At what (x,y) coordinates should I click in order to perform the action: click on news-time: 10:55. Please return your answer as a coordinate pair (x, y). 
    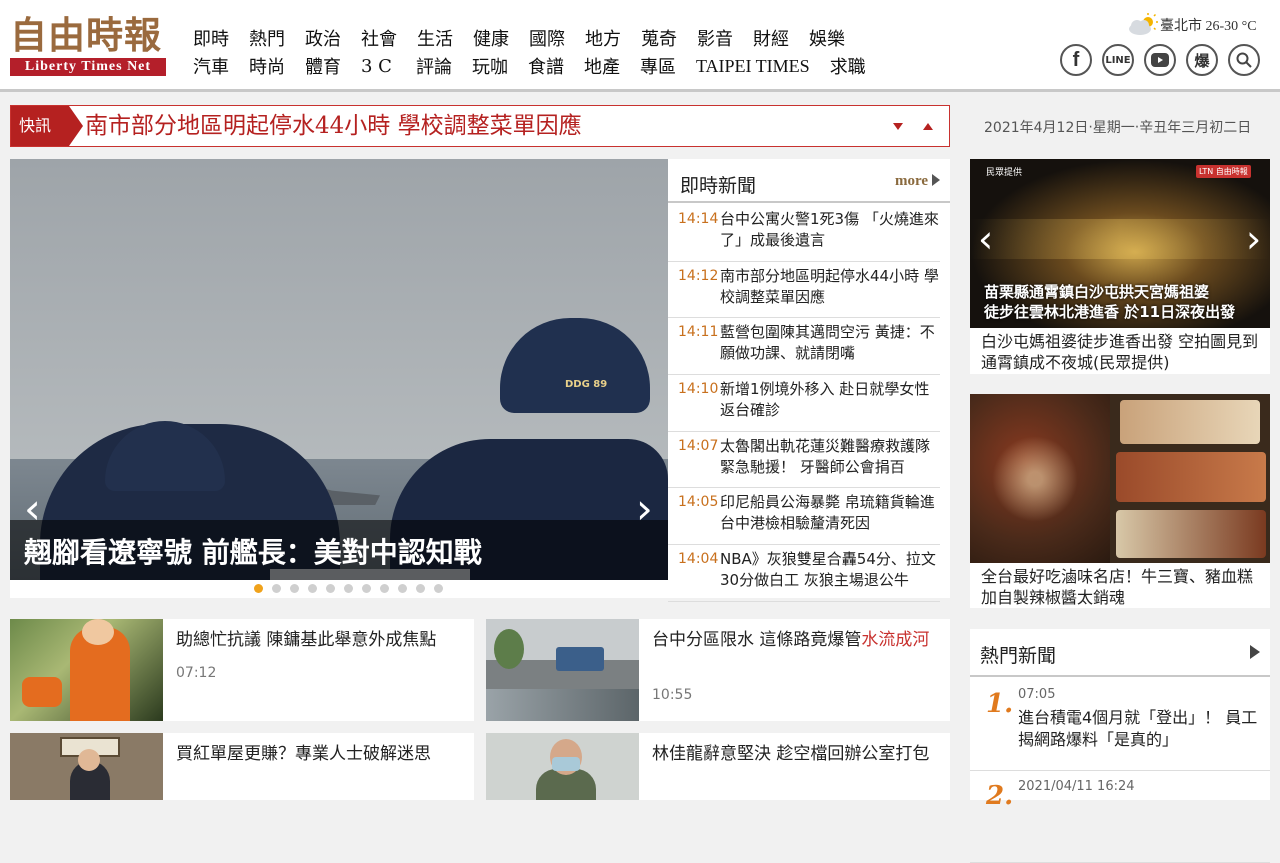
    Looking at the image, I should click on (672, 695).